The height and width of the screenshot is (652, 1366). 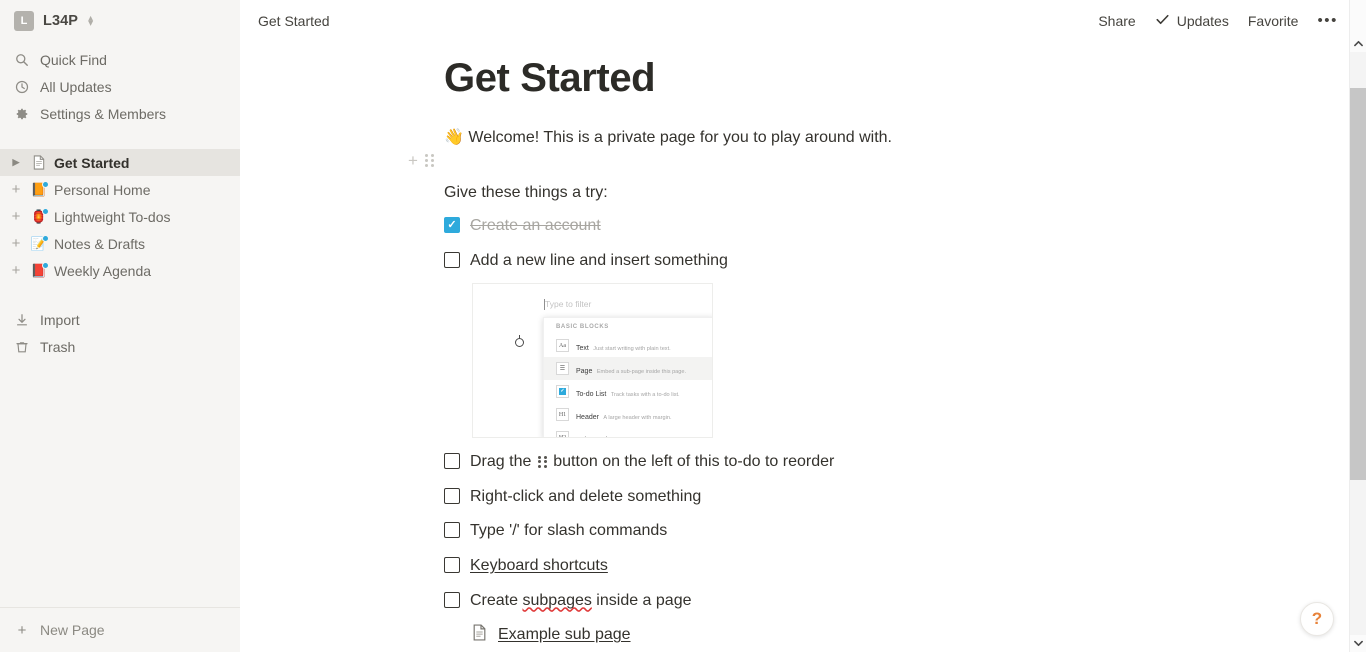 I want to click on page-title: Get Started, so click(x=885, y=78).